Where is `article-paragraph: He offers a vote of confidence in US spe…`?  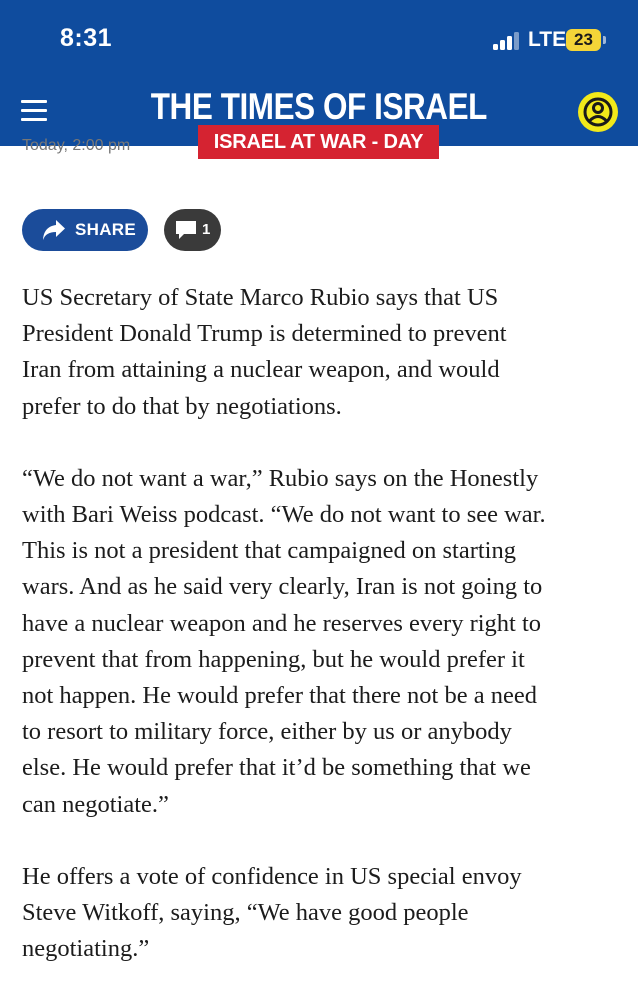
article-paragraph: He offers a vote of confidence in US spe… is located at coordinates (322, 913).